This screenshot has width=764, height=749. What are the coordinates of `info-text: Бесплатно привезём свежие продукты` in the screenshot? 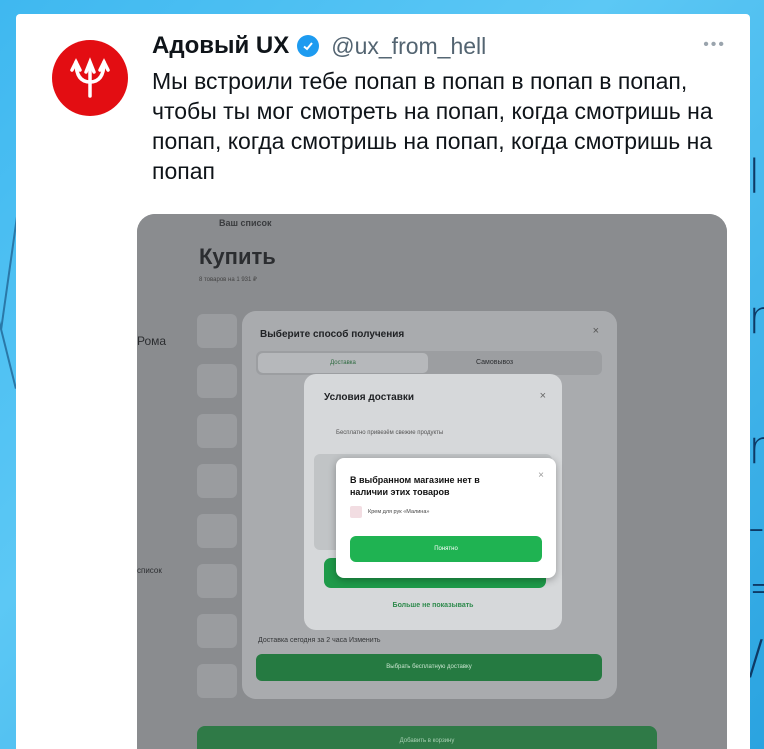 It's located at (390, 433).